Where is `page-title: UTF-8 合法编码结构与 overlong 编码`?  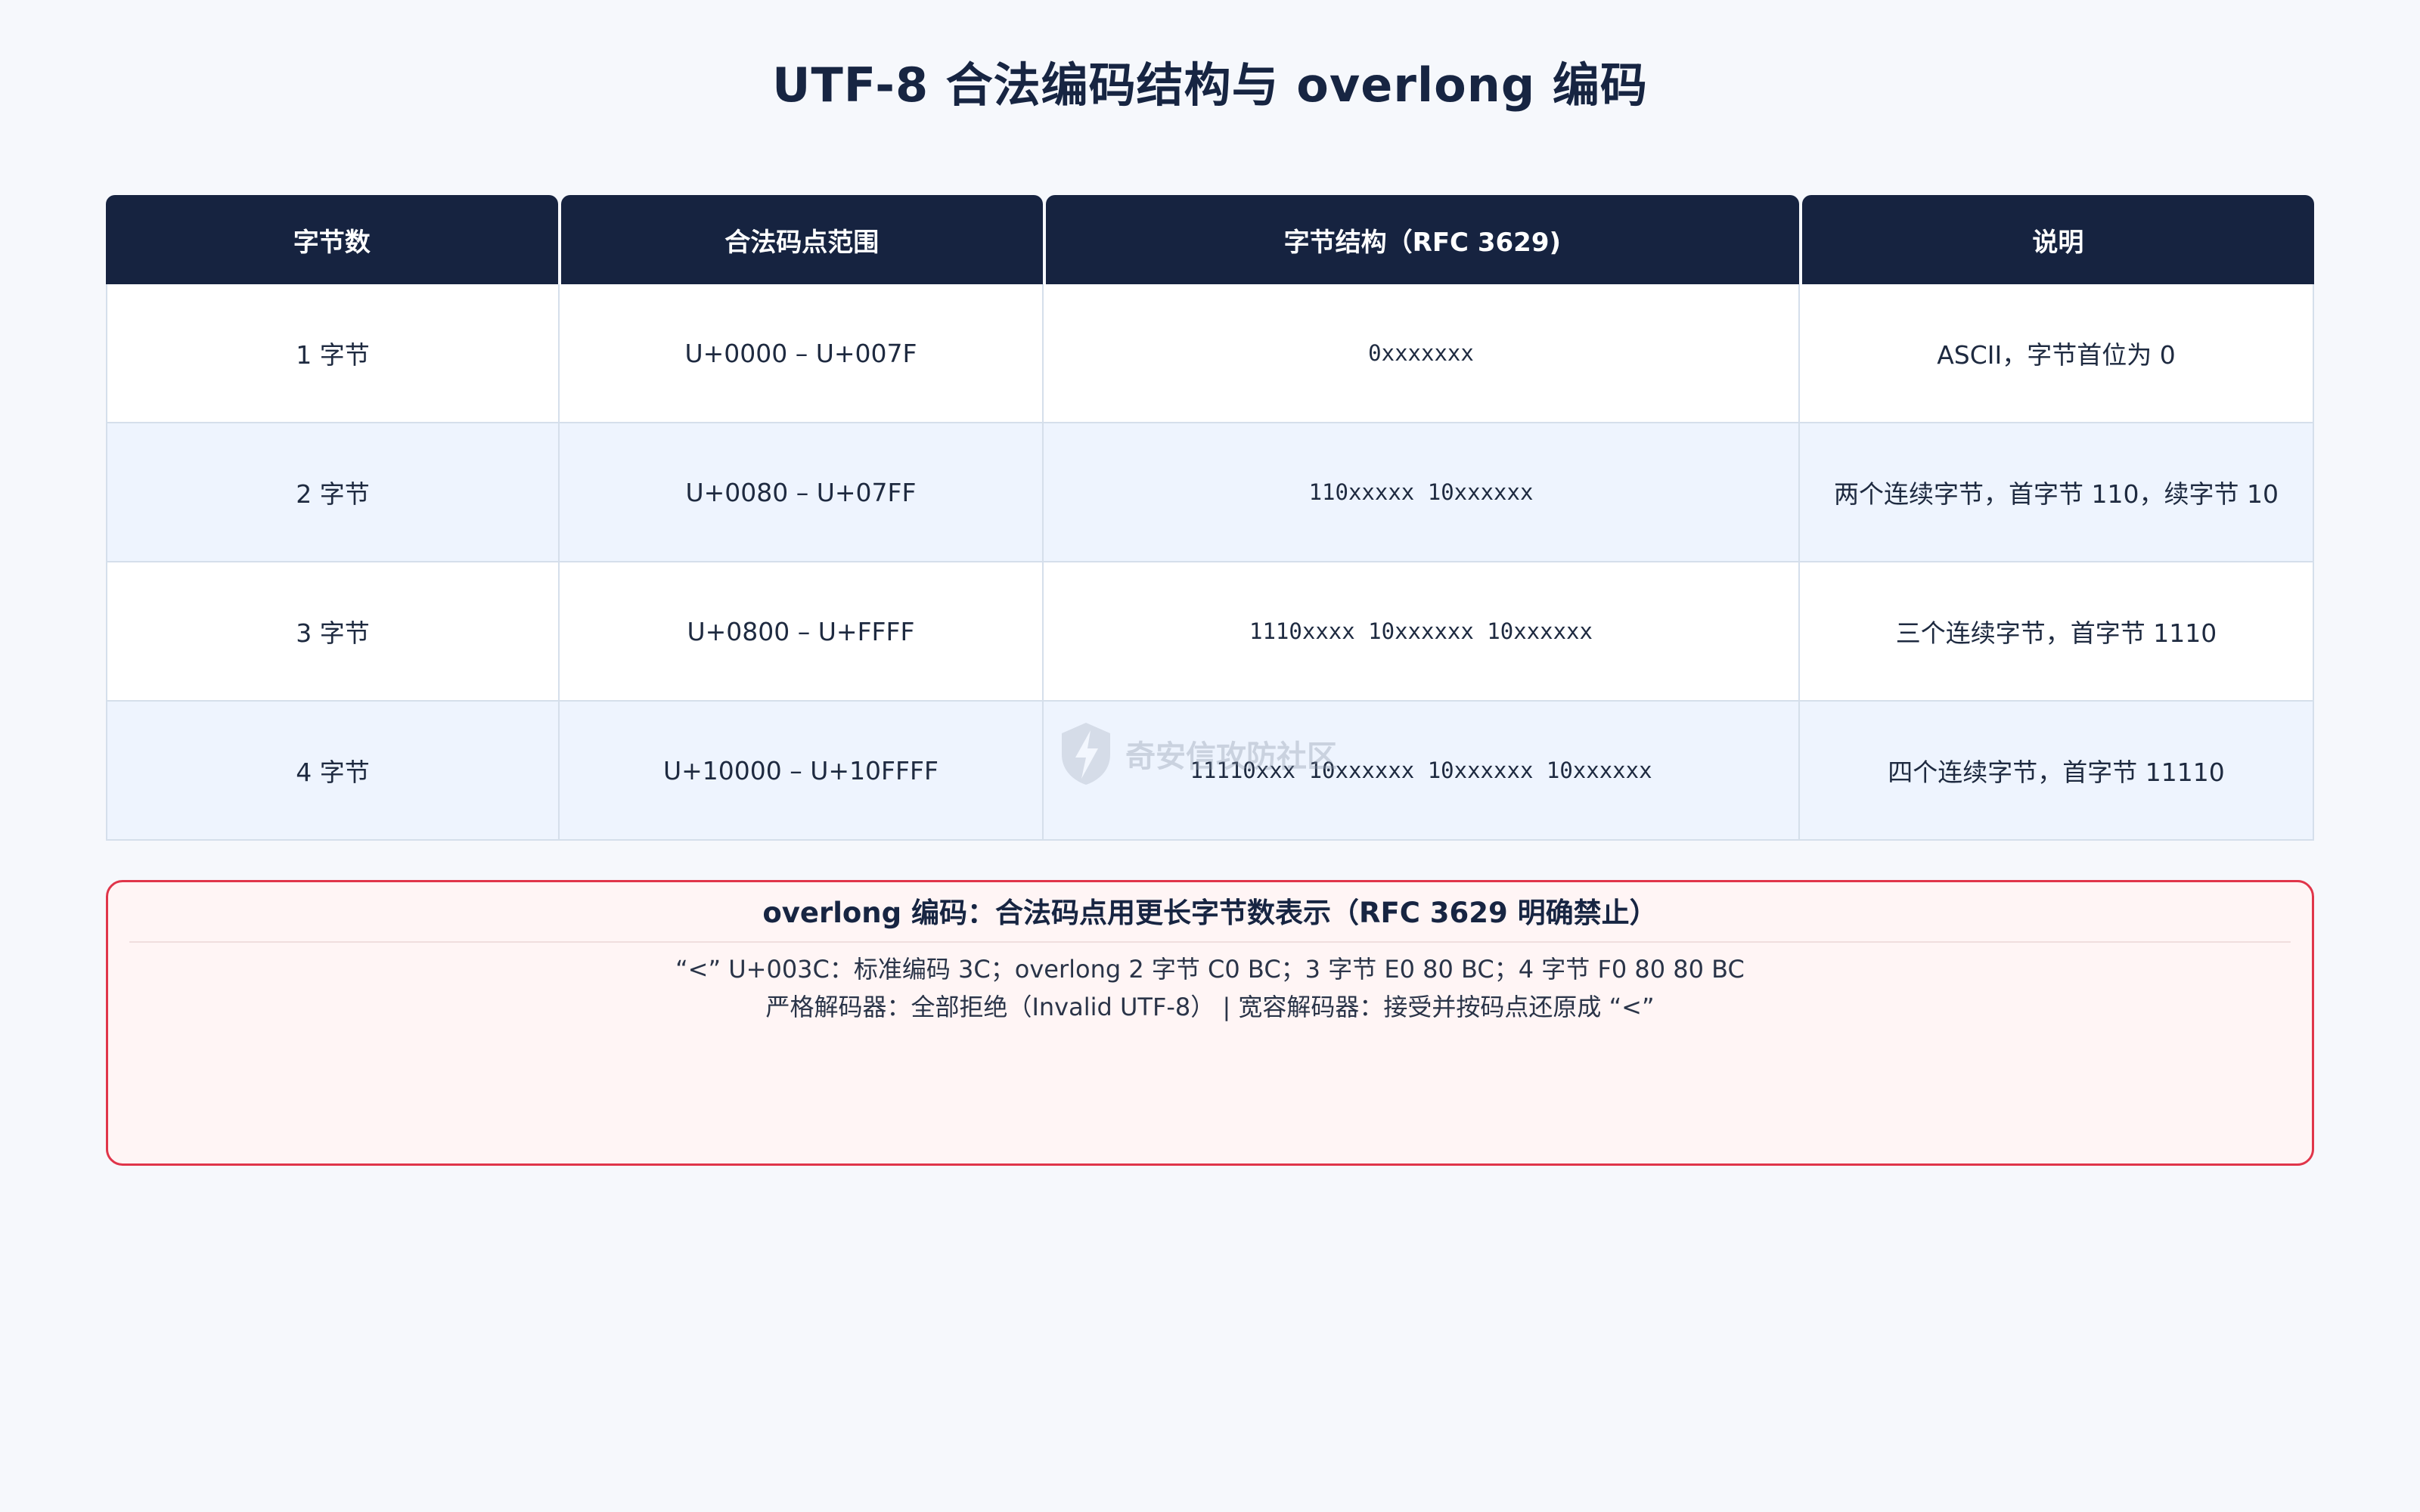
page-title: UTF-8 合法编码结构与 overlong 编码 is located at coordinates (1210, 85).